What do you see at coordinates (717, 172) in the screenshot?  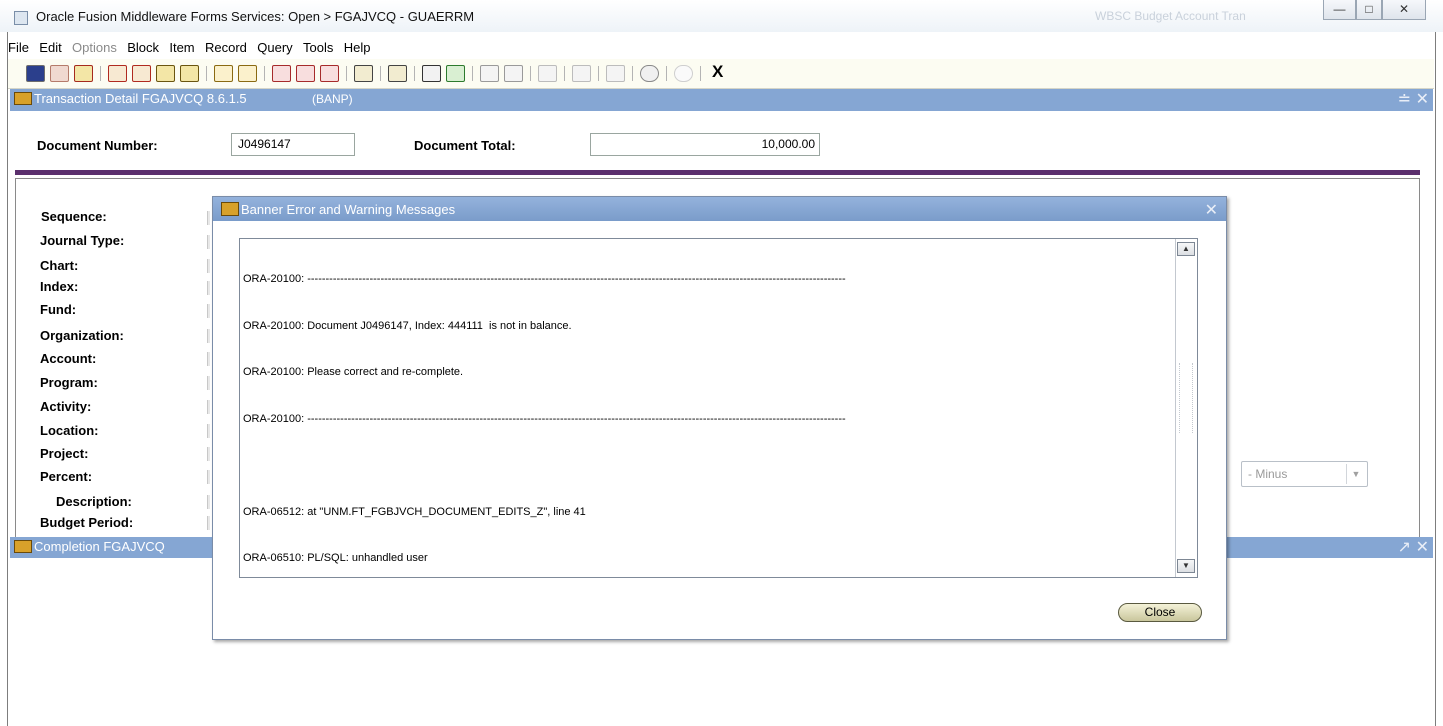 I see `section-divider` at bounding box center [717, 172].